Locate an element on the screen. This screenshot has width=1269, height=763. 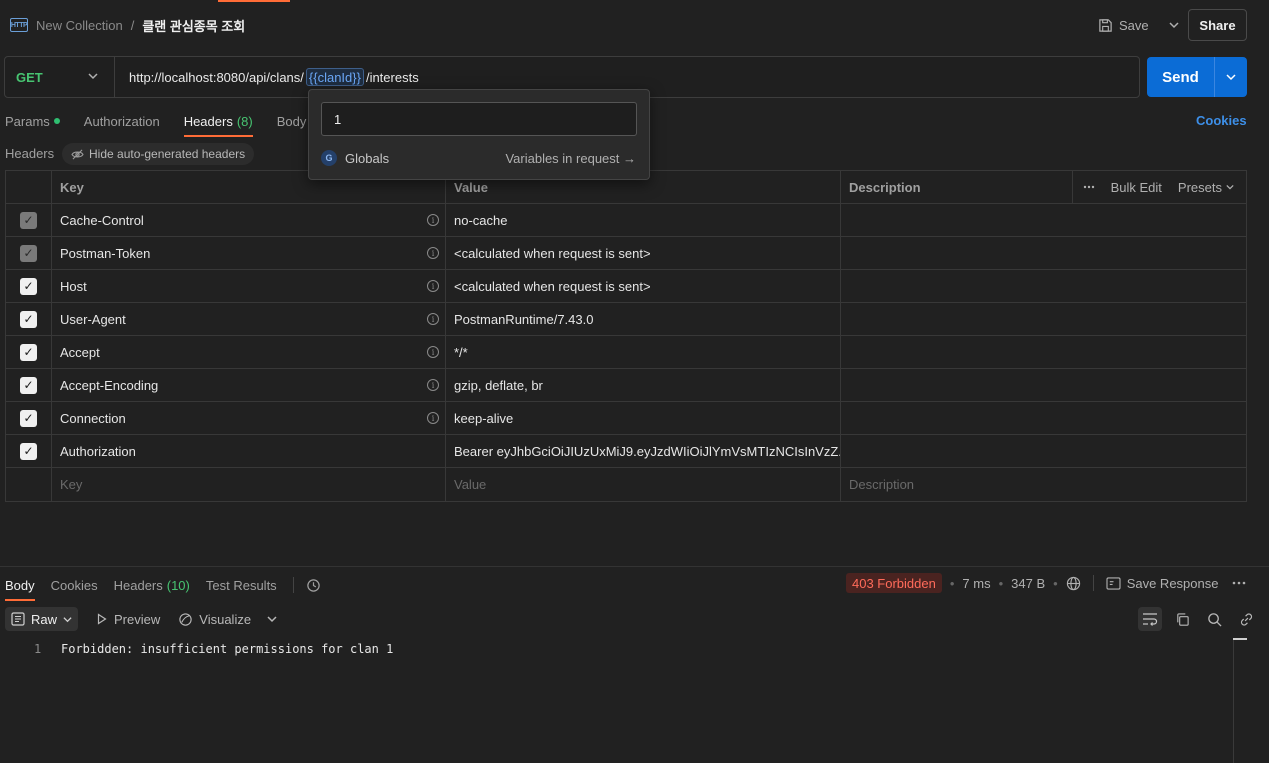
response-tab-cookies: Cookies is located at coordinates (74, 585).